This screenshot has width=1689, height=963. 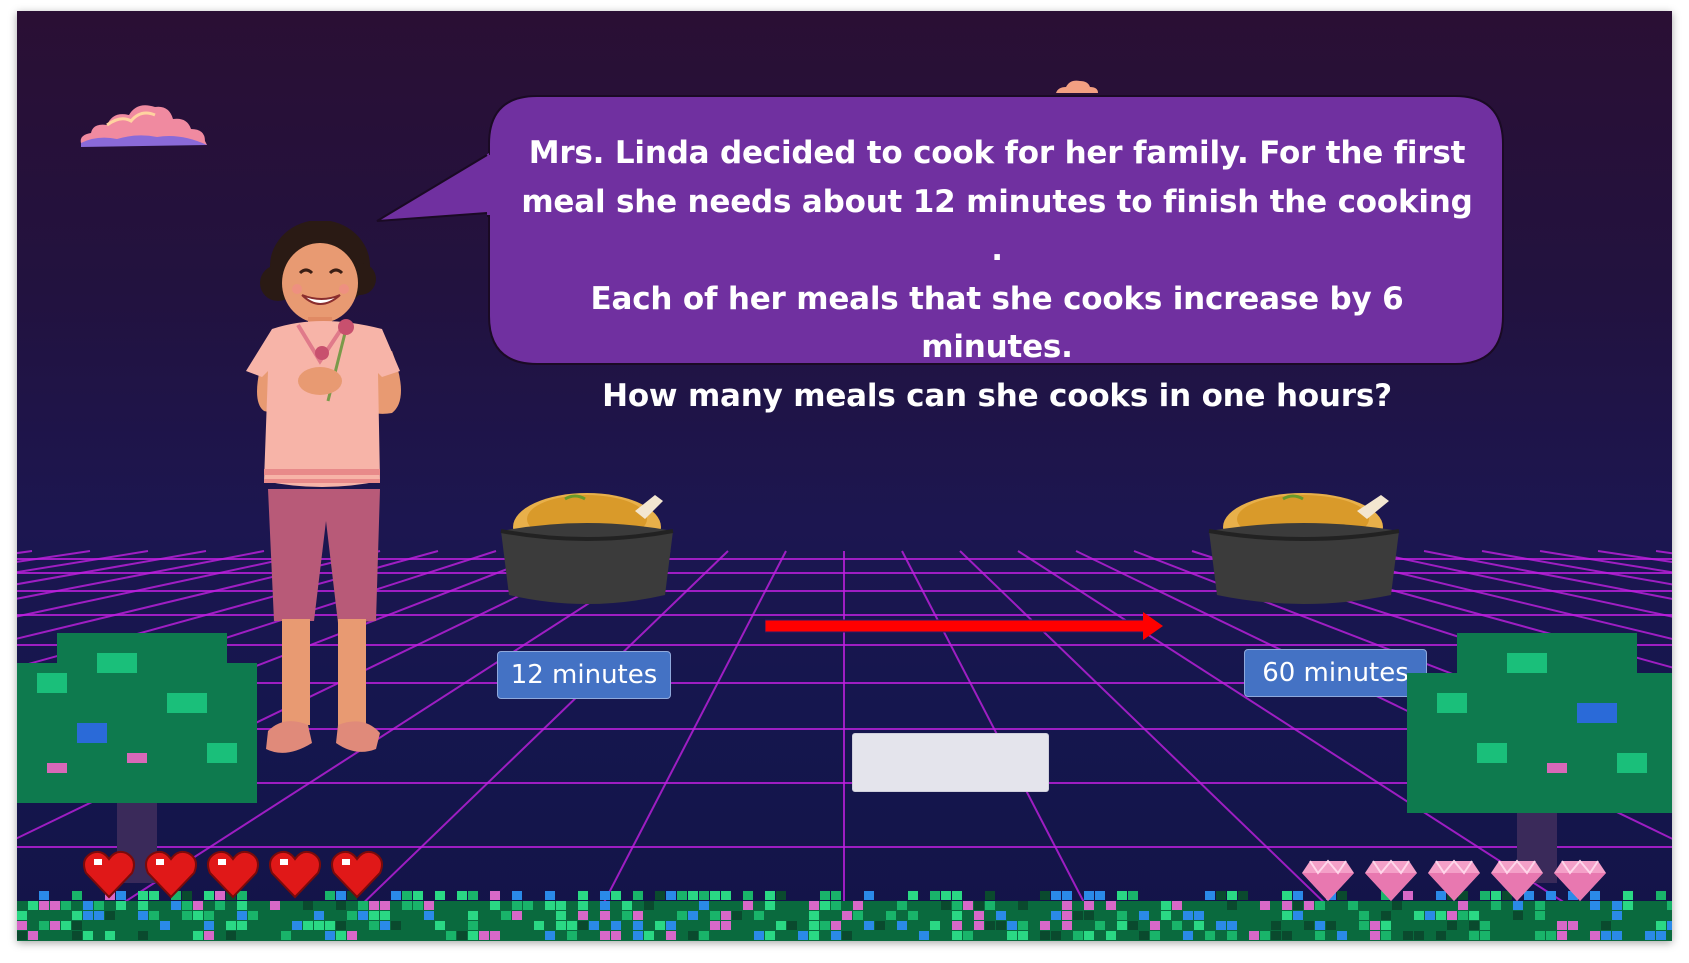 What do you see at coordinates (1077, 86) in the screenshot?
I see `cloud-small` at bounding box center [1077, 86].